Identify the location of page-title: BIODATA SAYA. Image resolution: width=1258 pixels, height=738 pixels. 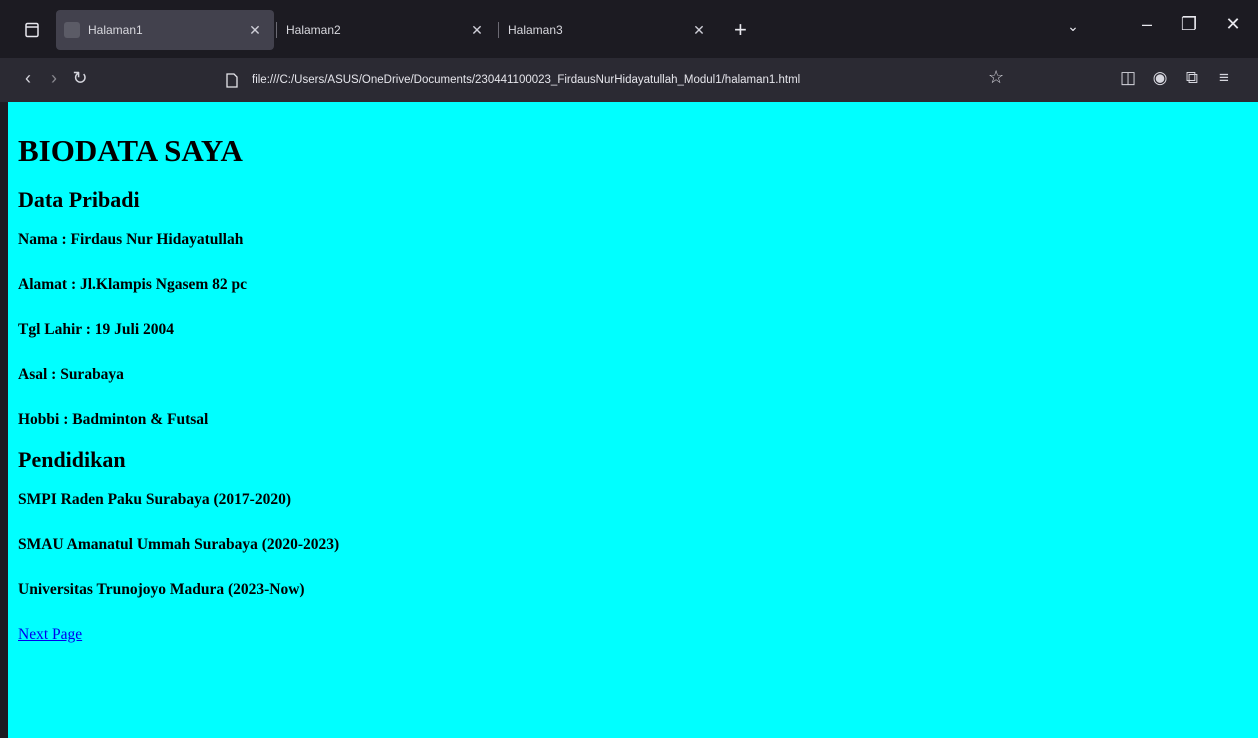
(130, 150).